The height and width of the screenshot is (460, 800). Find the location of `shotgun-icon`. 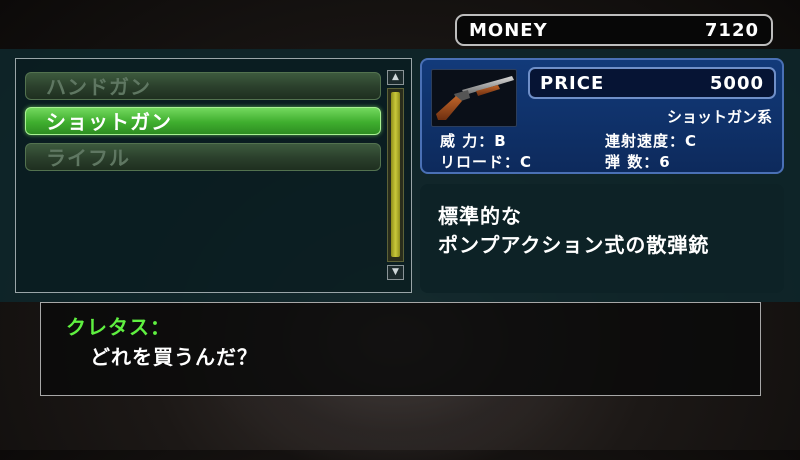

shotgun-icon is located at coordinates (474, 98).